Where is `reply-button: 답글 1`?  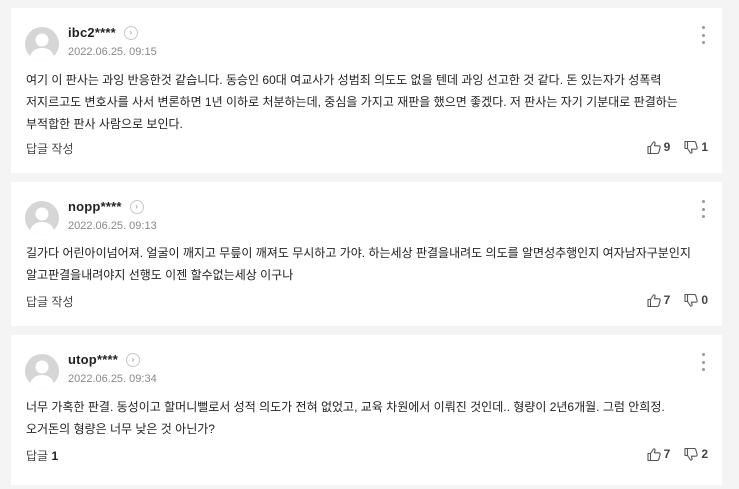 reply-button: 답글 1 is located at coordinates (42, 456).